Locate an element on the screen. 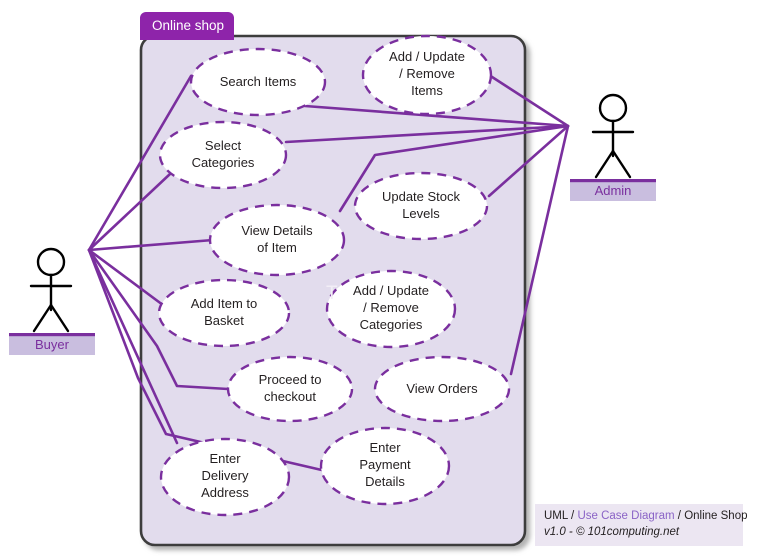 Image resolution: width=760 pixels, height=559 pixels. ellipse-select-categories is located at coordinates (223, 155).